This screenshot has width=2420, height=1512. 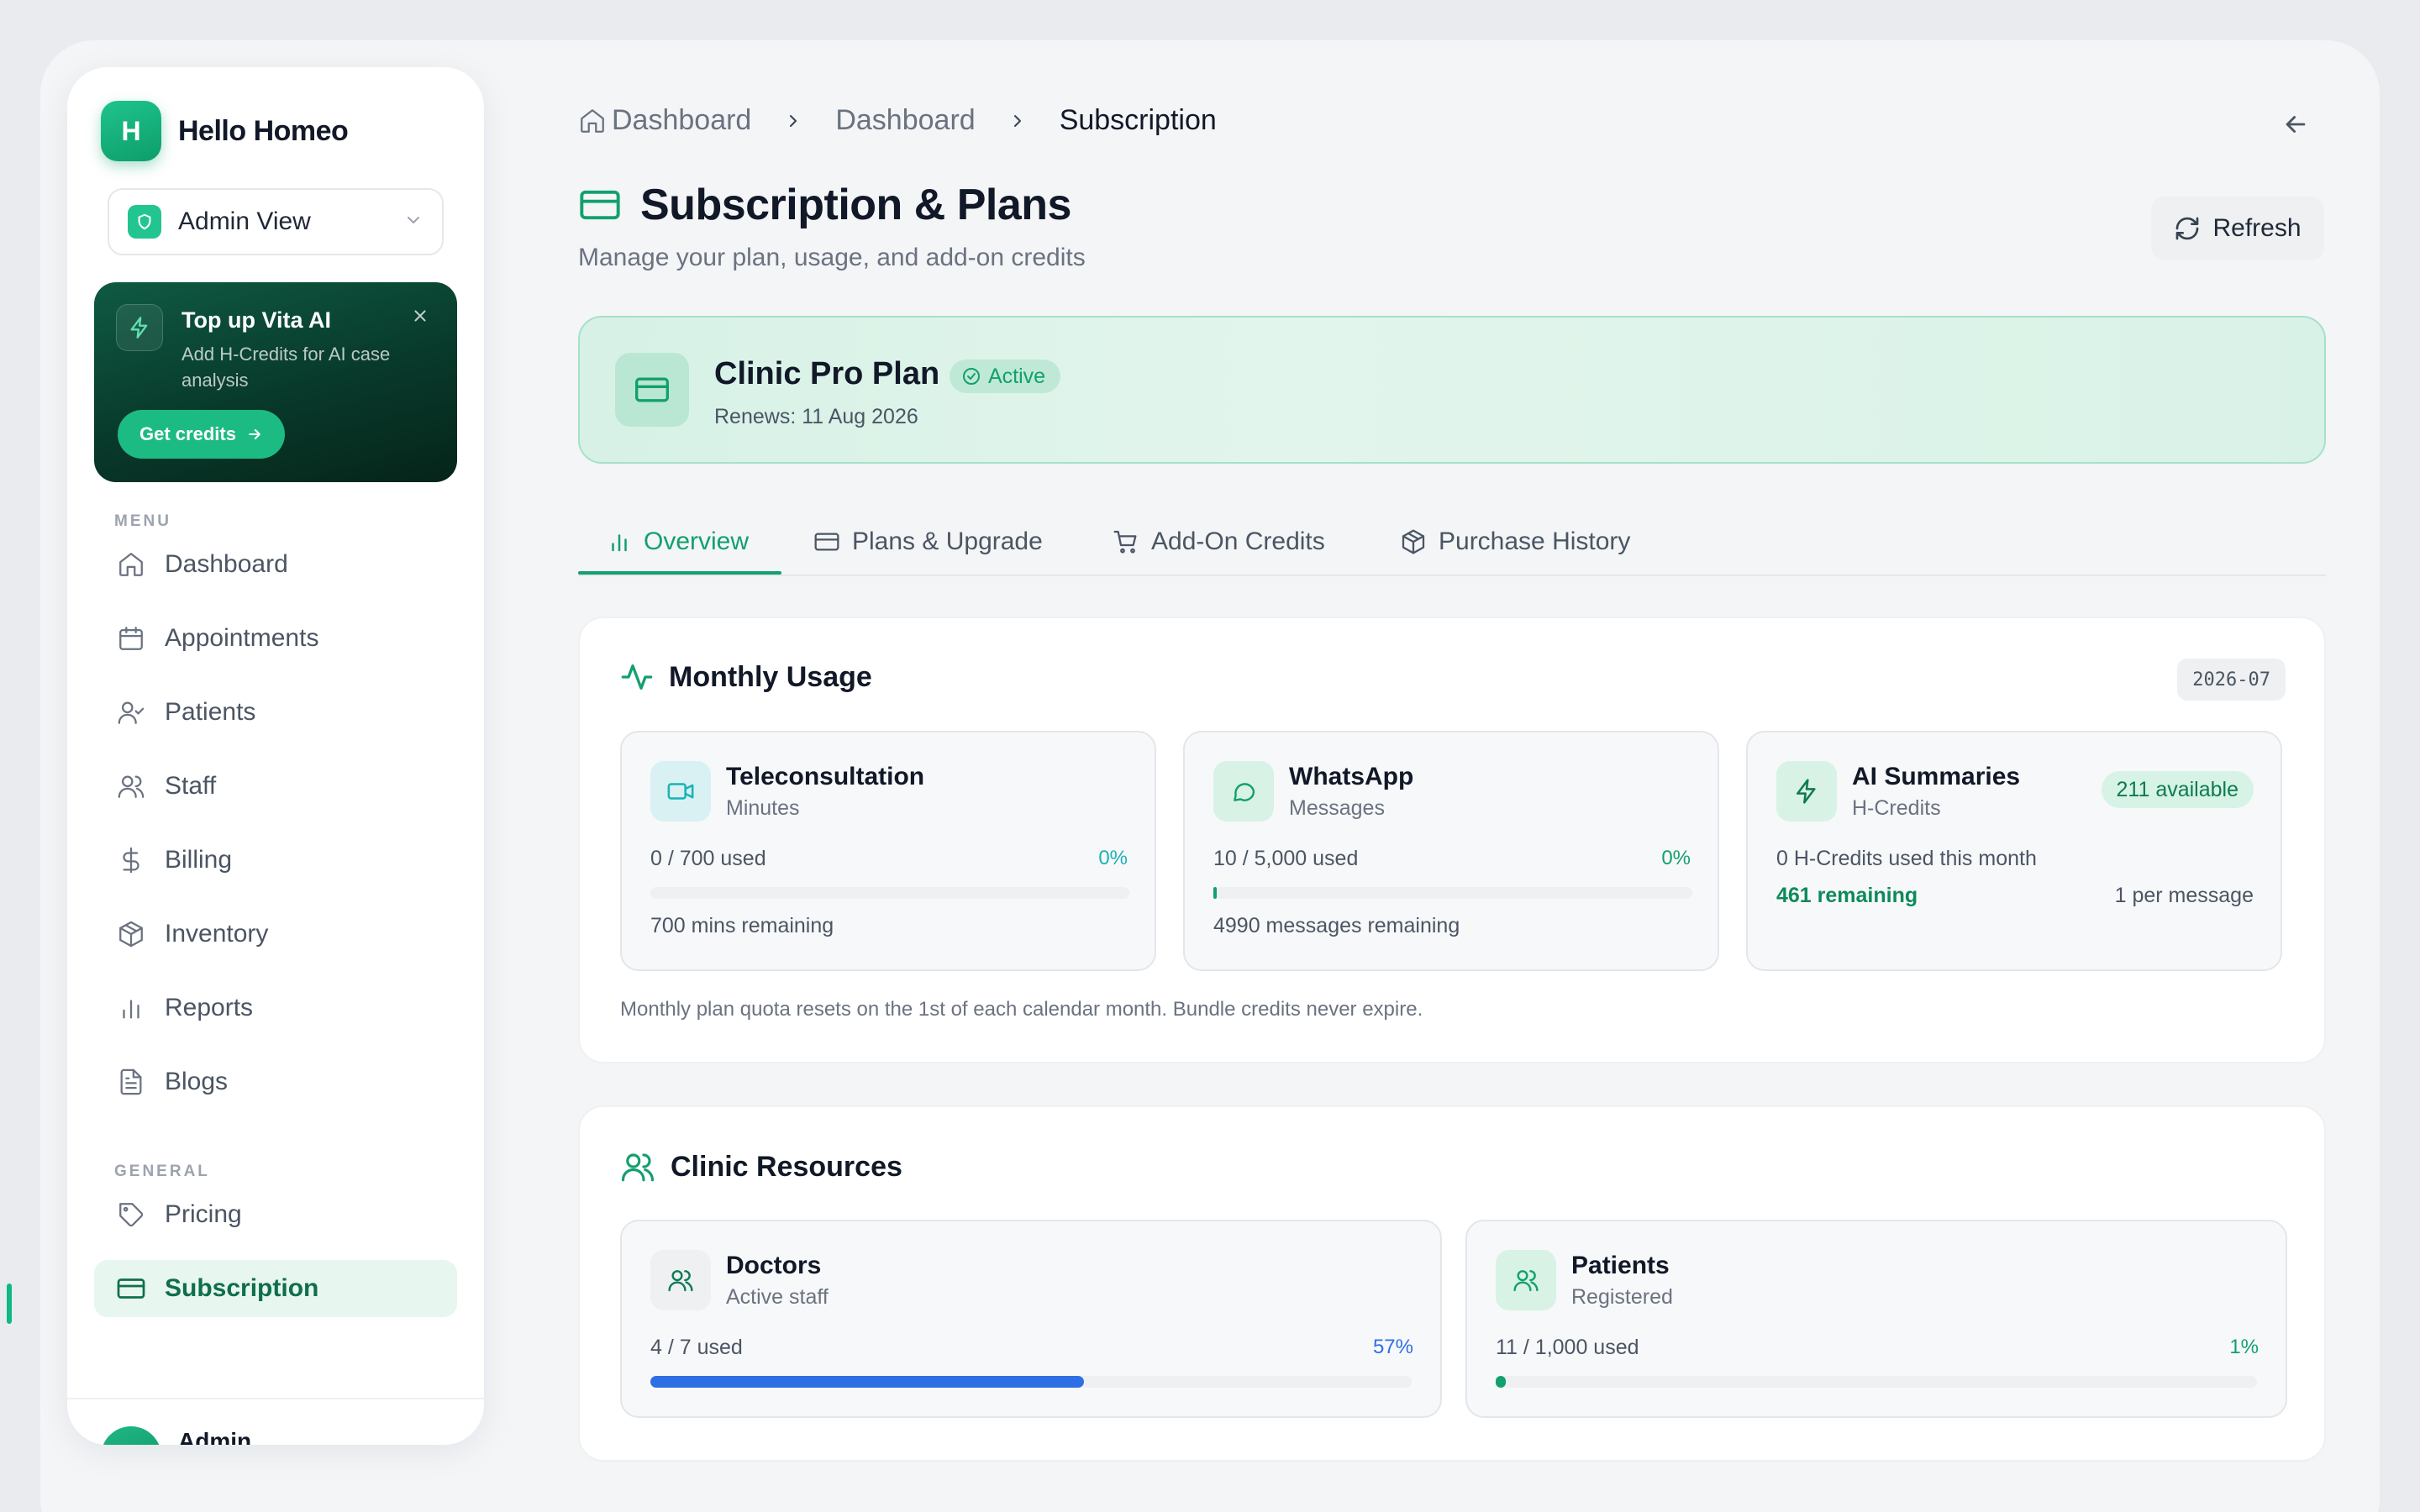 I want to click on menu-section-label: MENU, so click(x=142, y=521).